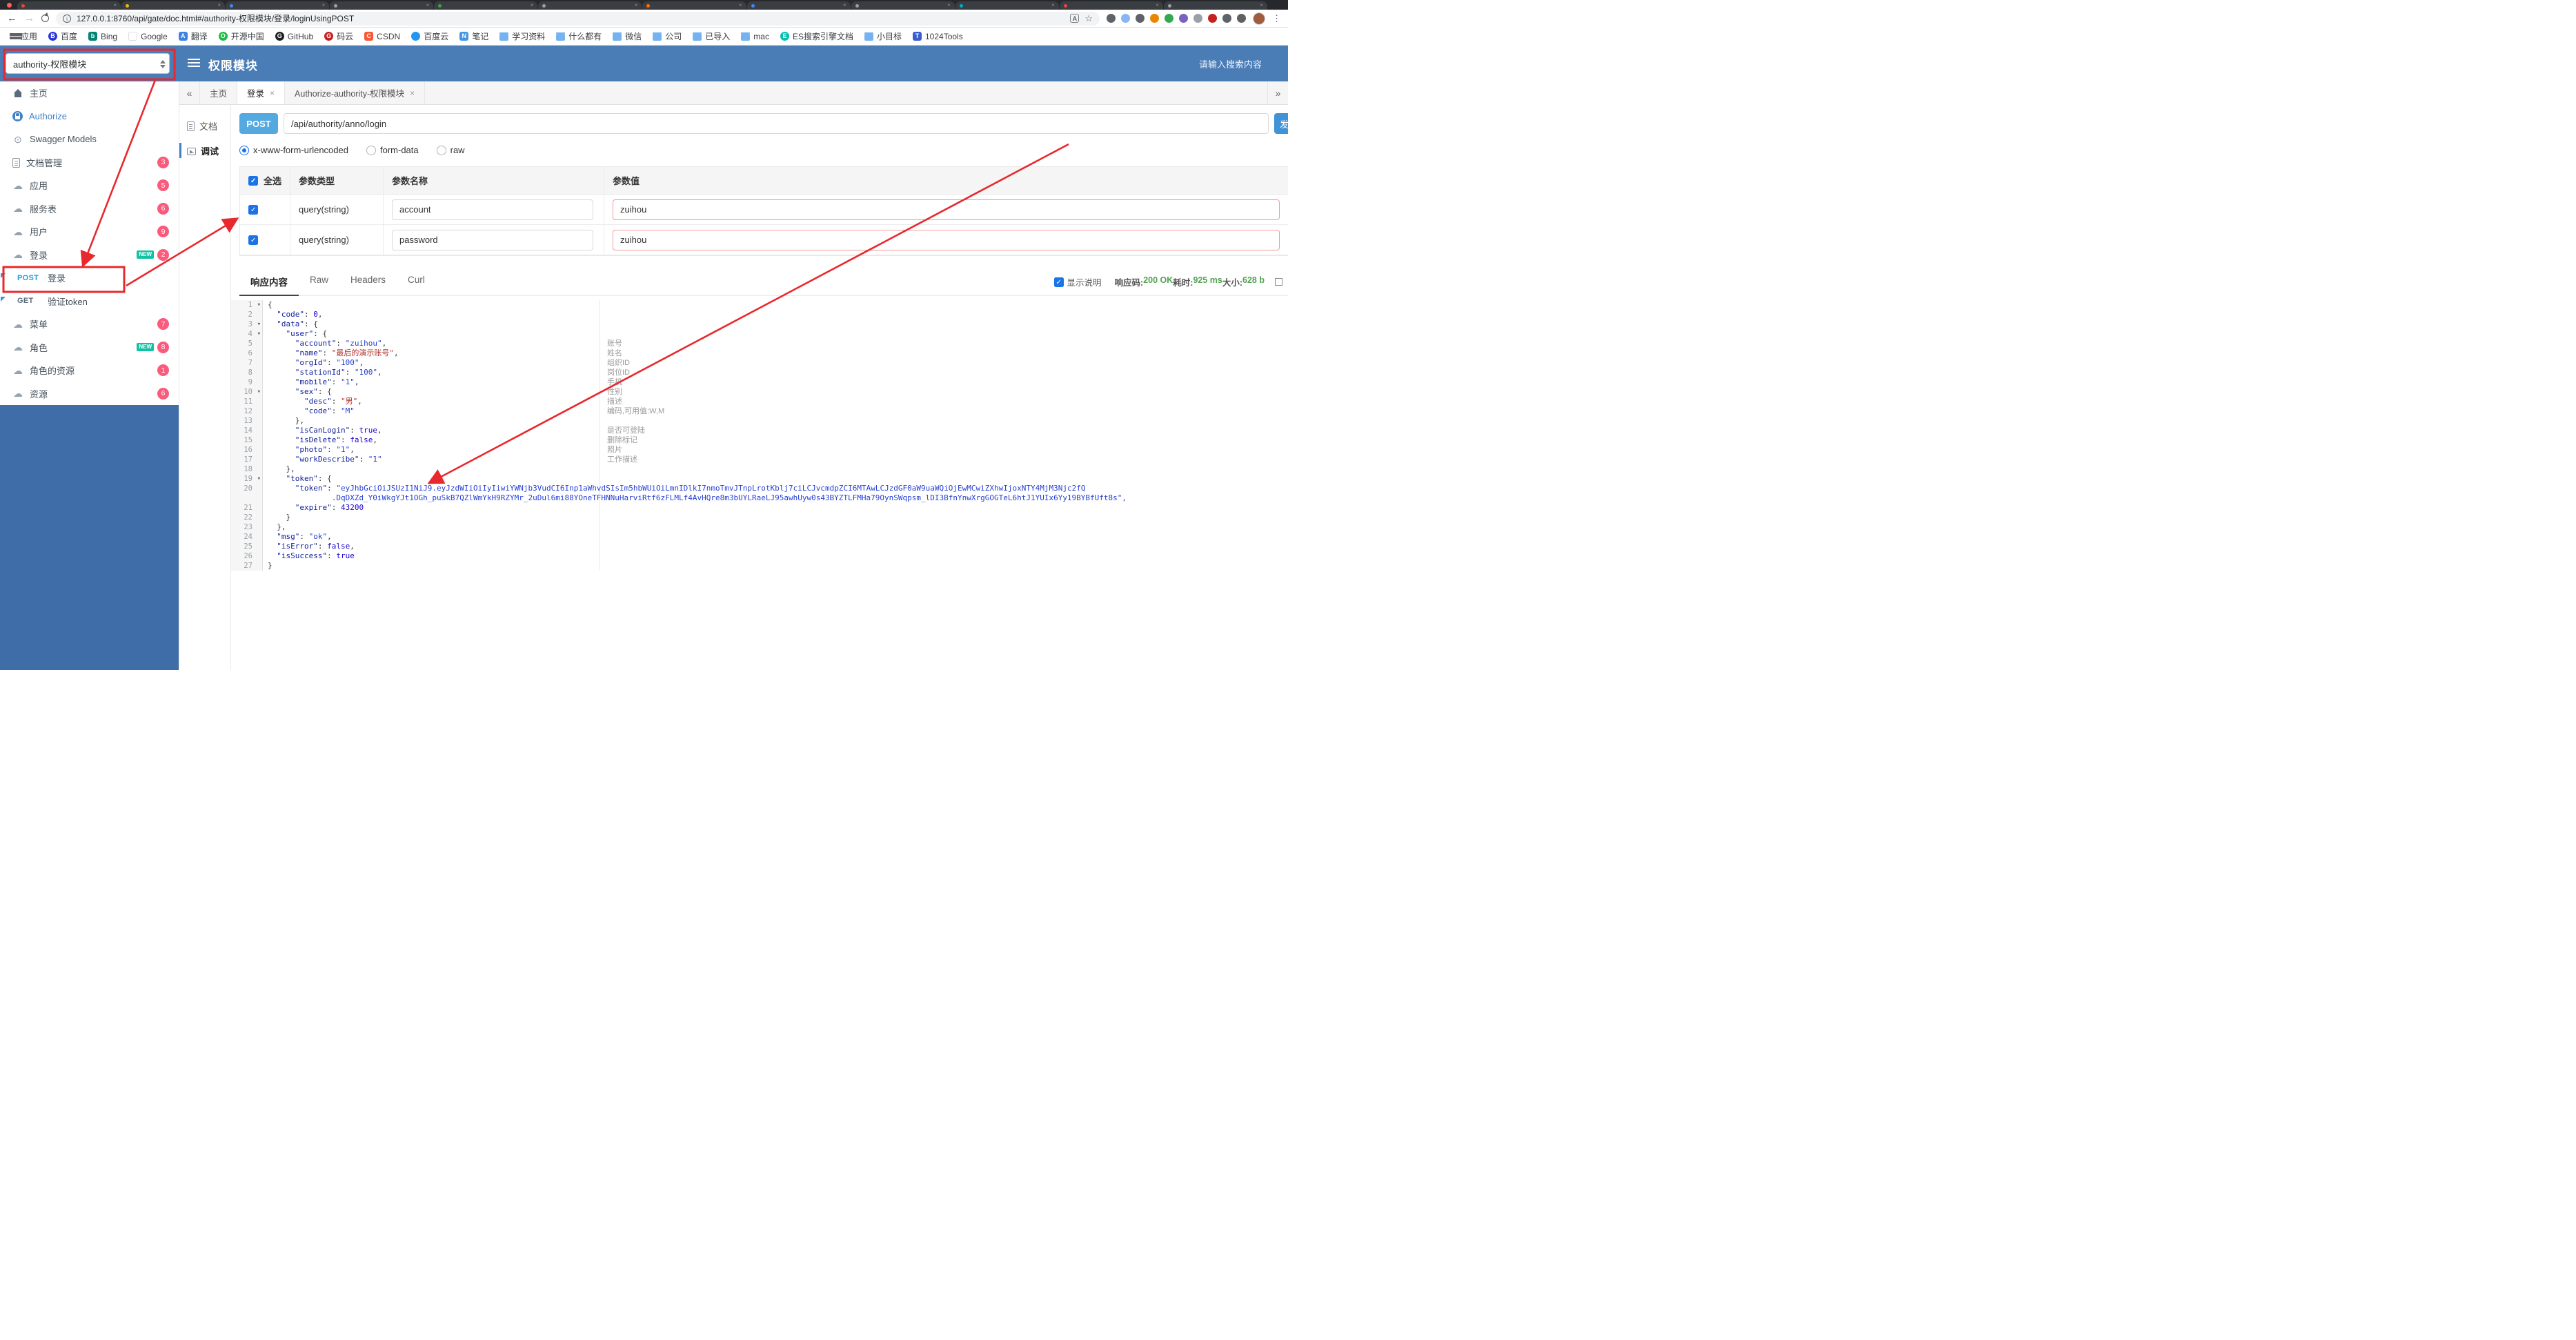 The width and height of the screenshot is (2576, 1340). I want to click on doc-tab: 登录, so click(261, 92).